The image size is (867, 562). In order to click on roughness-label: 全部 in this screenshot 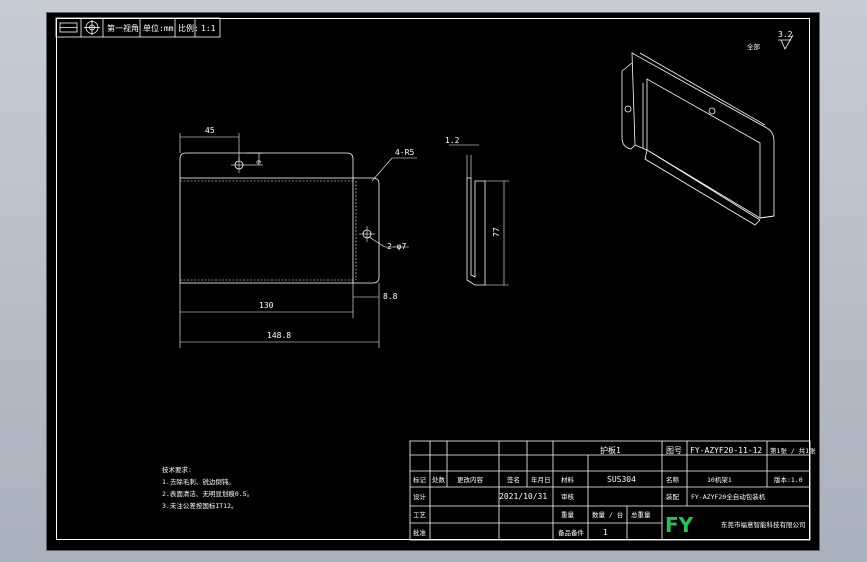, I will do `click(754, 46)`.